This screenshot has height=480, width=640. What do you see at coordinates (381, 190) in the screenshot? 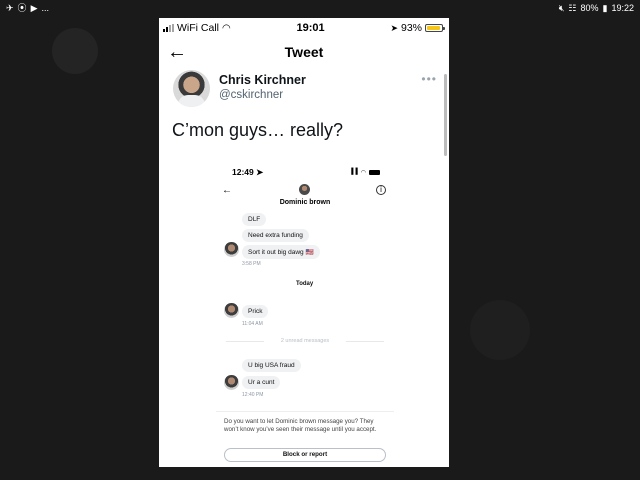
I see `info-icon: i` at bounding box center [381, 190].